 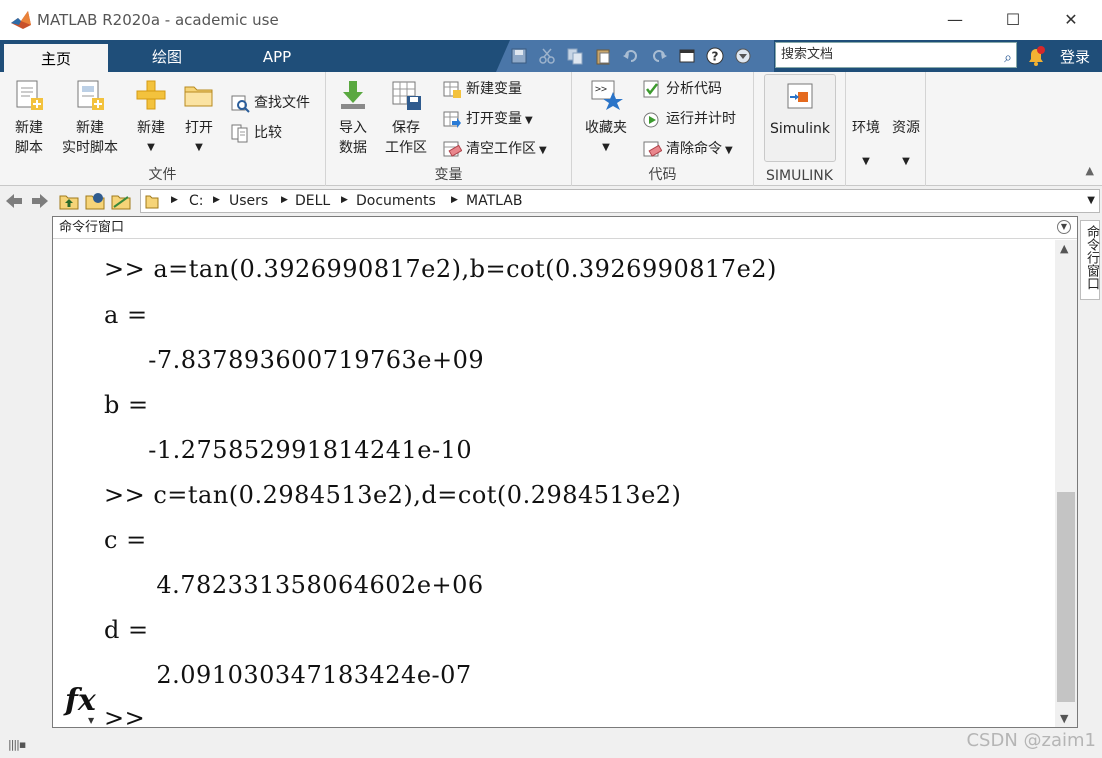 I want to click on open-label: 打开, so click(x=199, y=128).